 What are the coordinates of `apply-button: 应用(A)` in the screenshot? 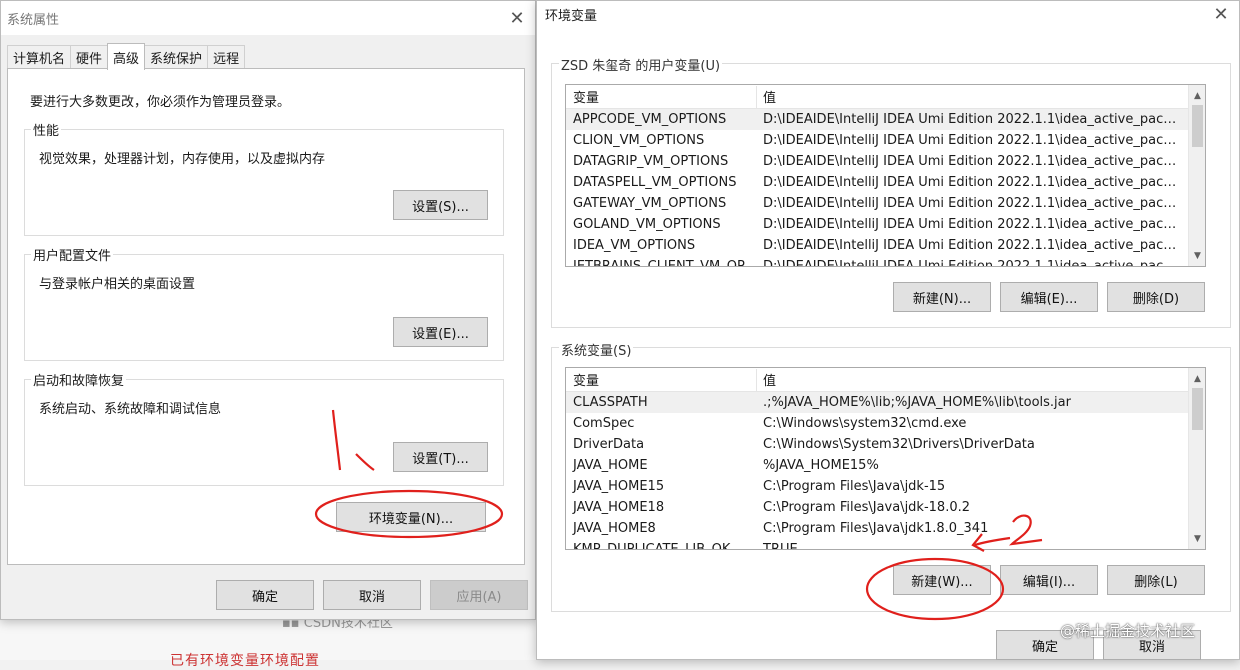 It's located at (479, 595).